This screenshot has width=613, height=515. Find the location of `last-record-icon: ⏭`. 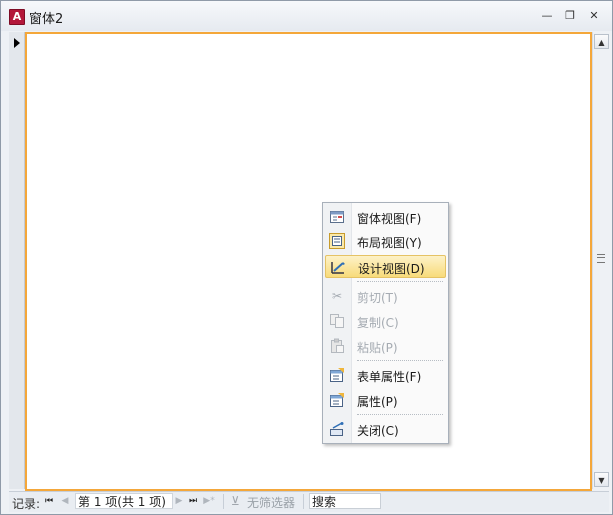

last-record-icon: ⏭ is located at coordinates (193, 501).